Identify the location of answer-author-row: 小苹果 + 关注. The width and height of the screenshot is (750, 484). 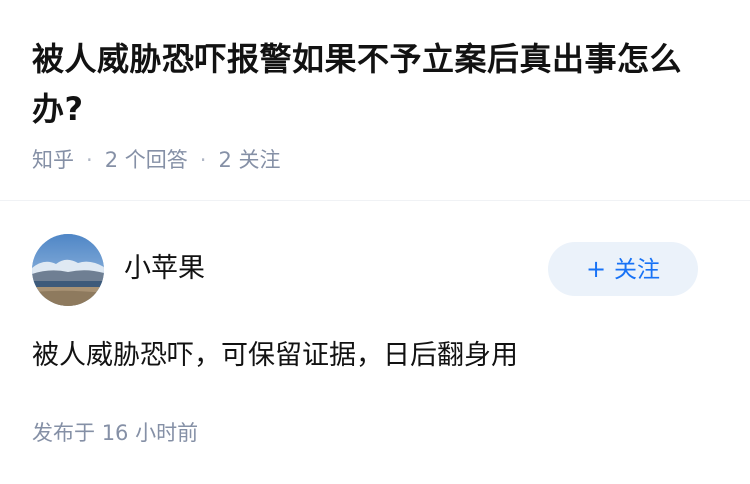
(375, 270).